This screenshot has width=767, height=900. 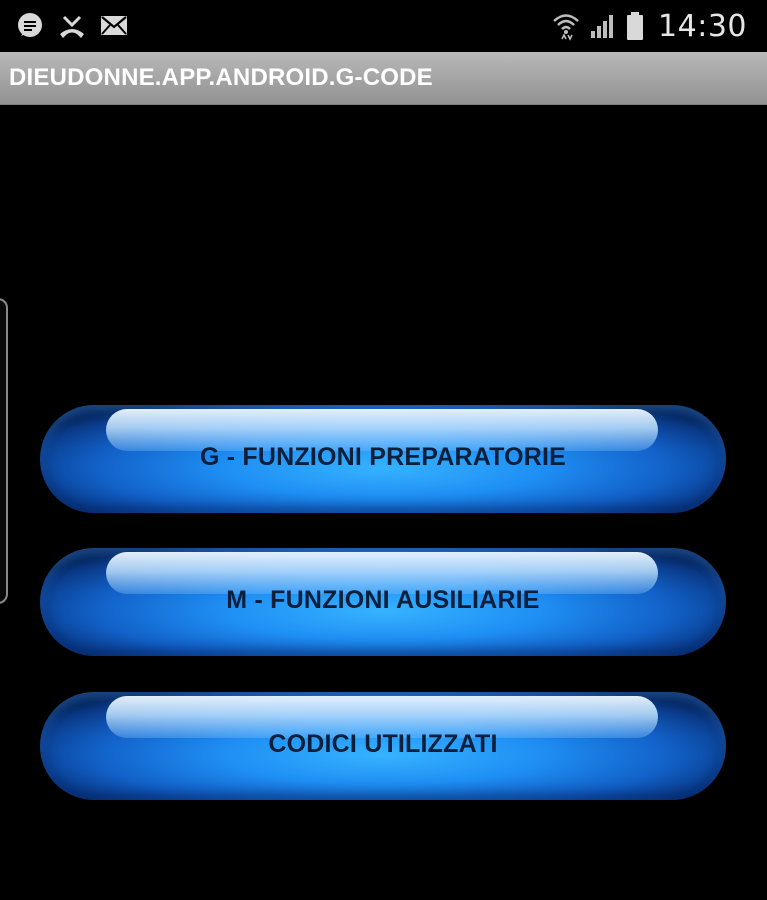 I want to click on mail-icon, so click(x=114, y=26).